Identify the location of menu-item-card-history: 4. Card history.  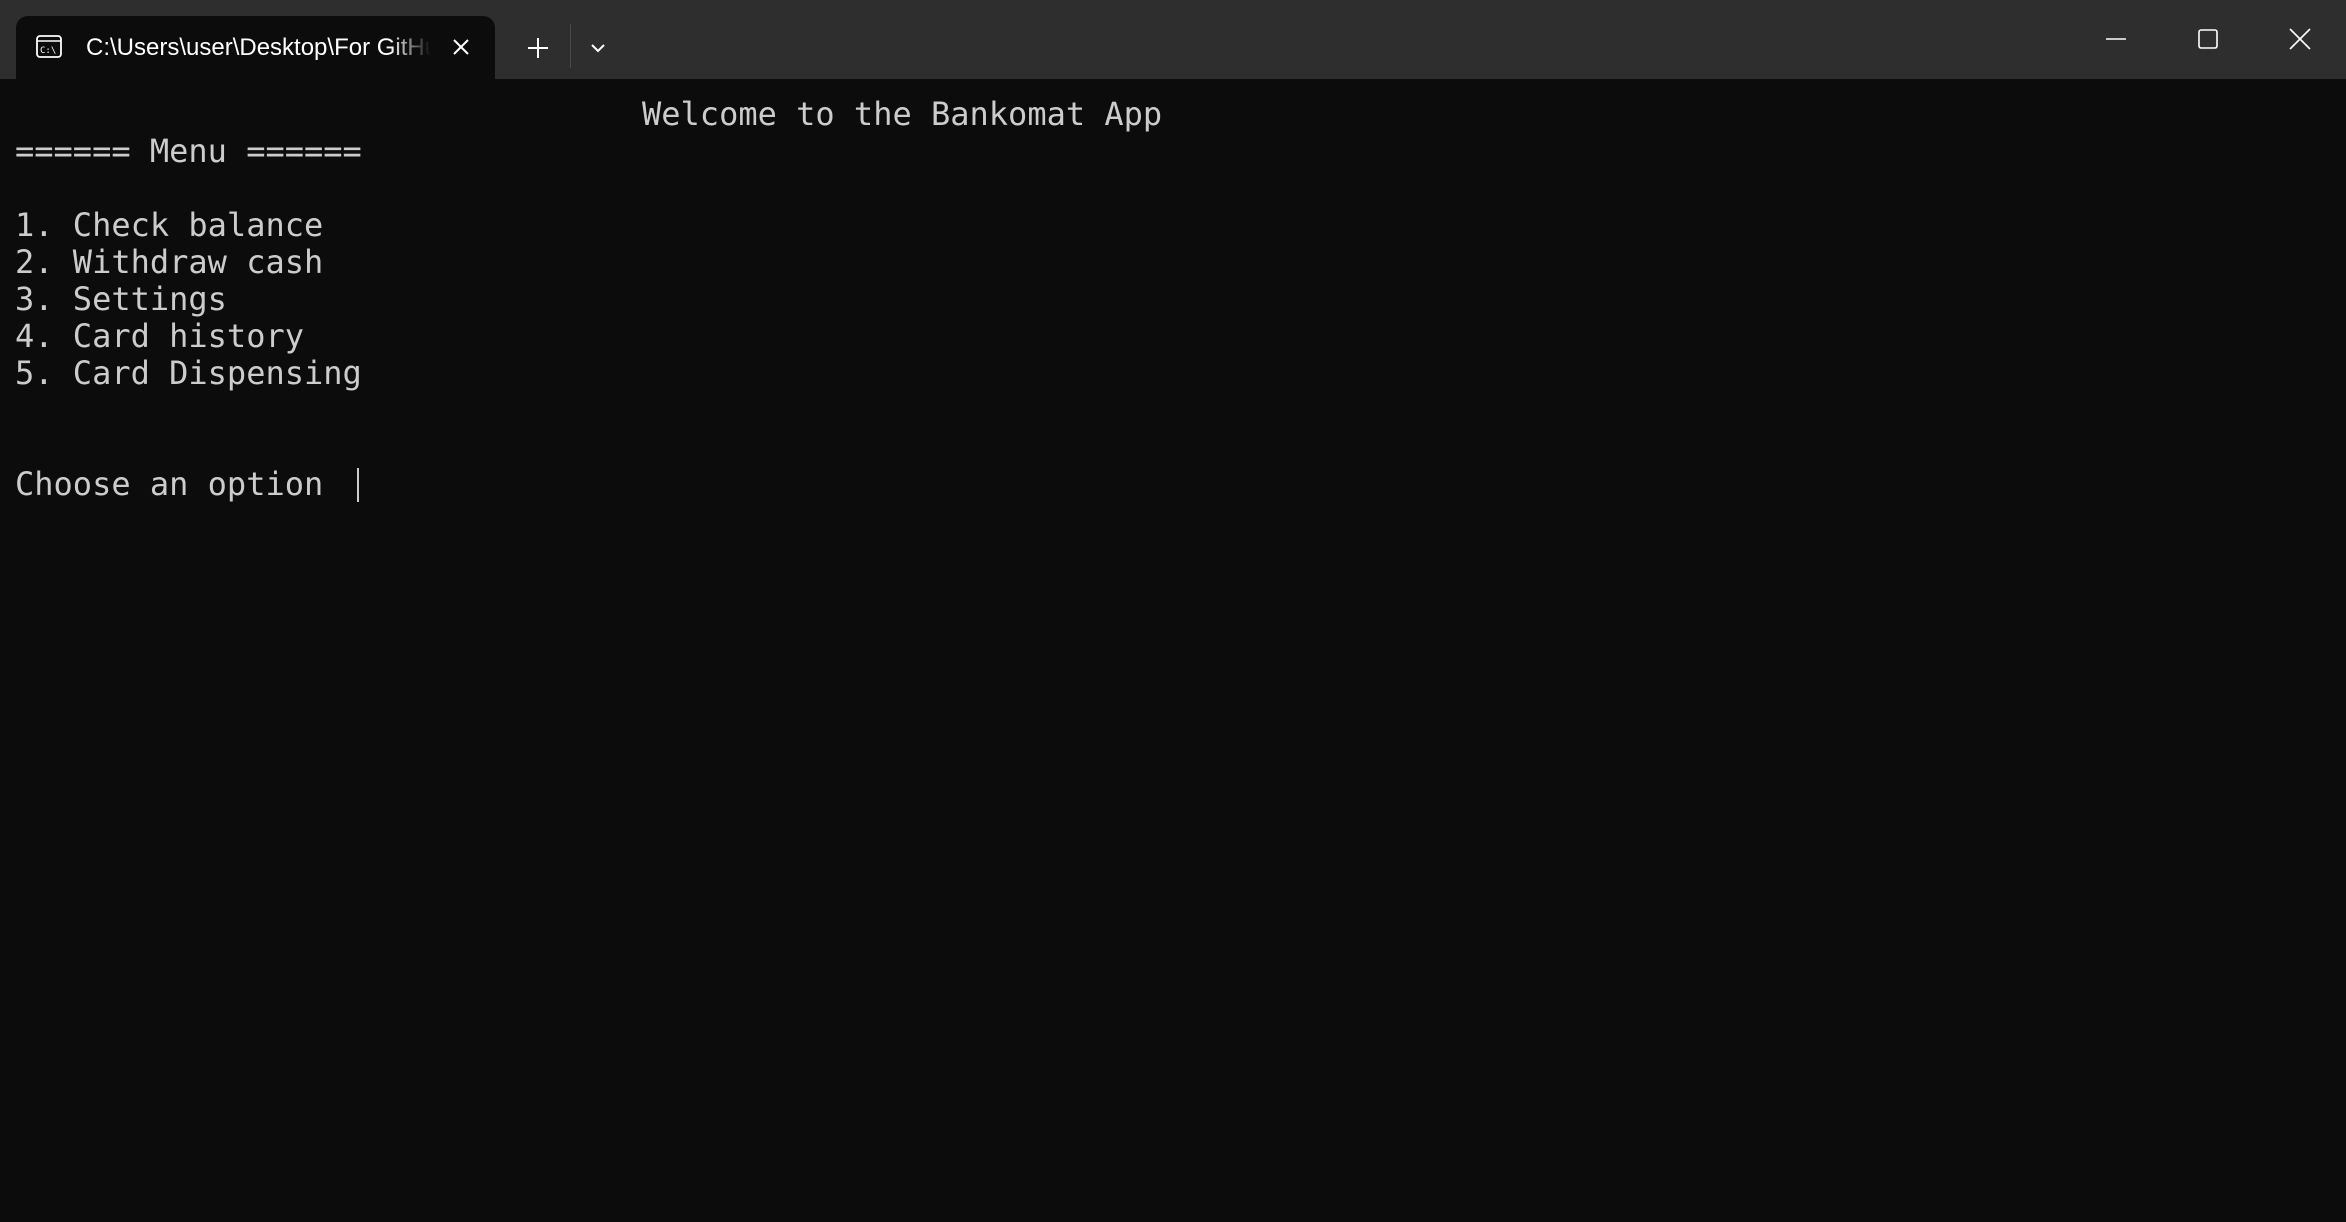
(159, 336).